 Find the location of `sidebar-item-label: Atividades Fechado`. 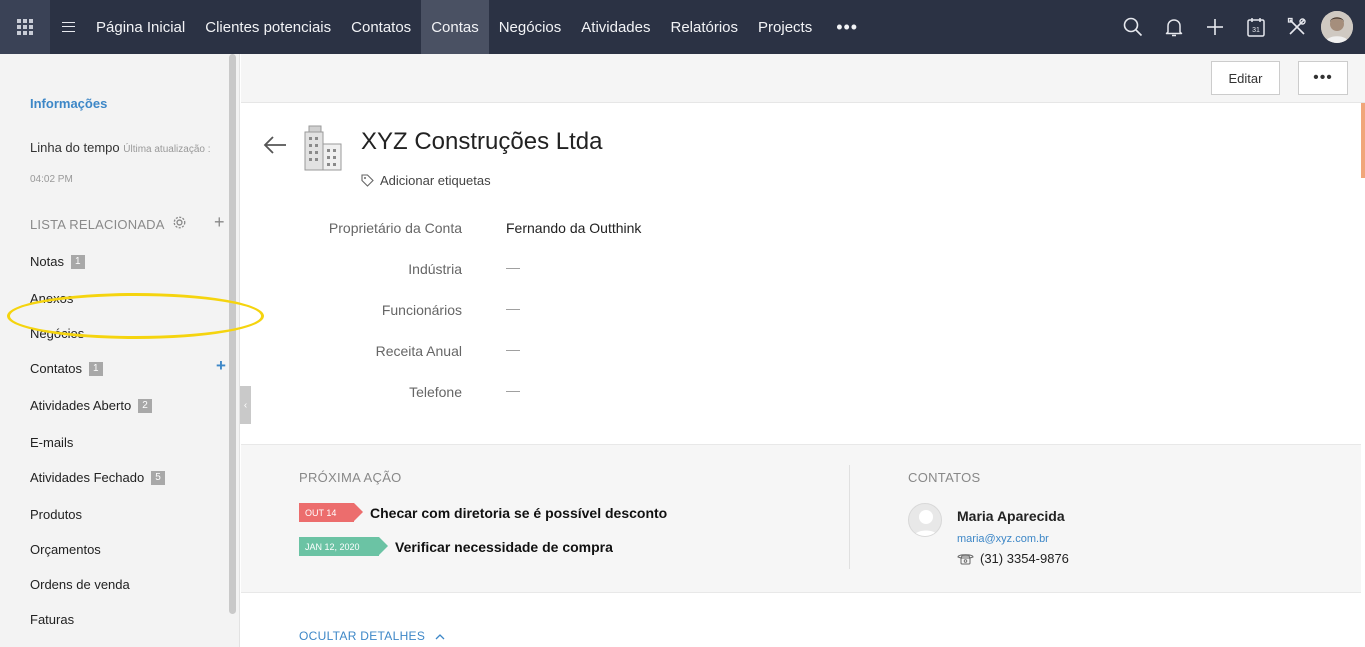

sidebar-item-label: Atividades Fechado is located at coordinates (87, 477).